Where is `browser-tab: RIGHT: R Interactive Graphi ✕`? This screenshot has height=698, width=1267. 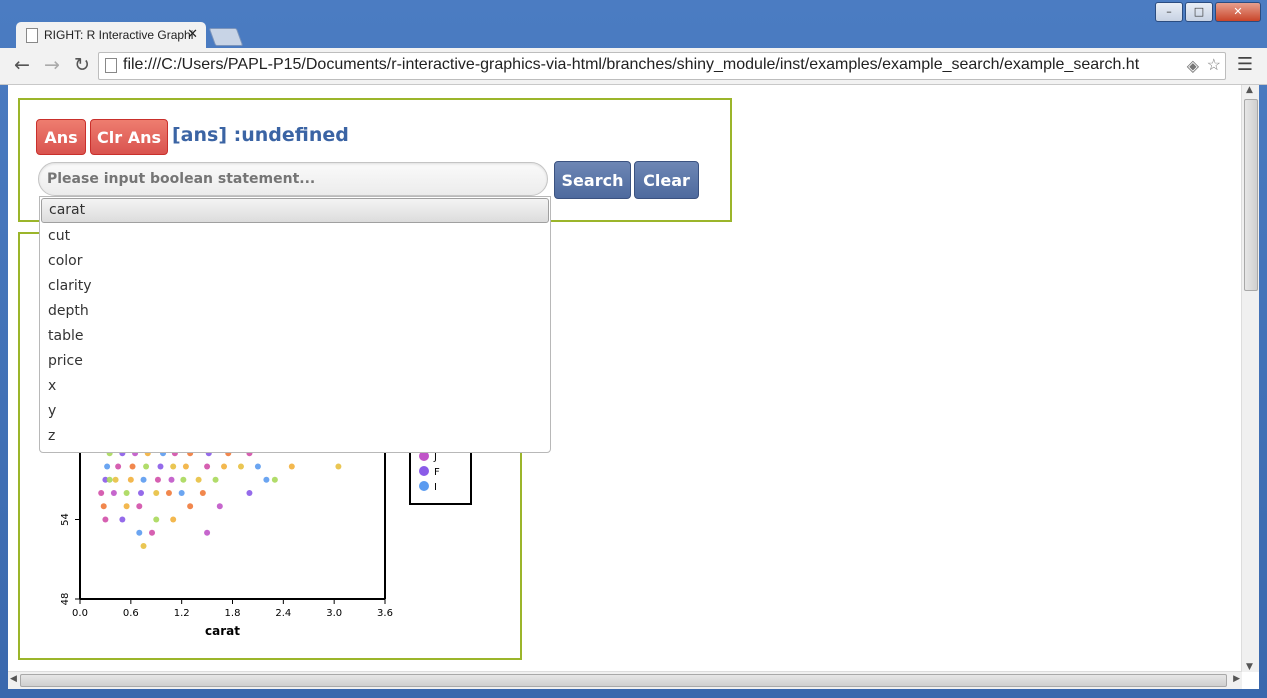 browser-tab: RIGHT: R Interactive Graphi ✕ is located at coordinates (111, 35).